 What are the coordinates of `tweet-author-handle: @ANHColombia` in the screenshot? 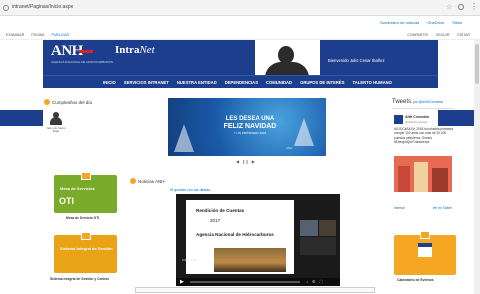 It's located at (416, 122).